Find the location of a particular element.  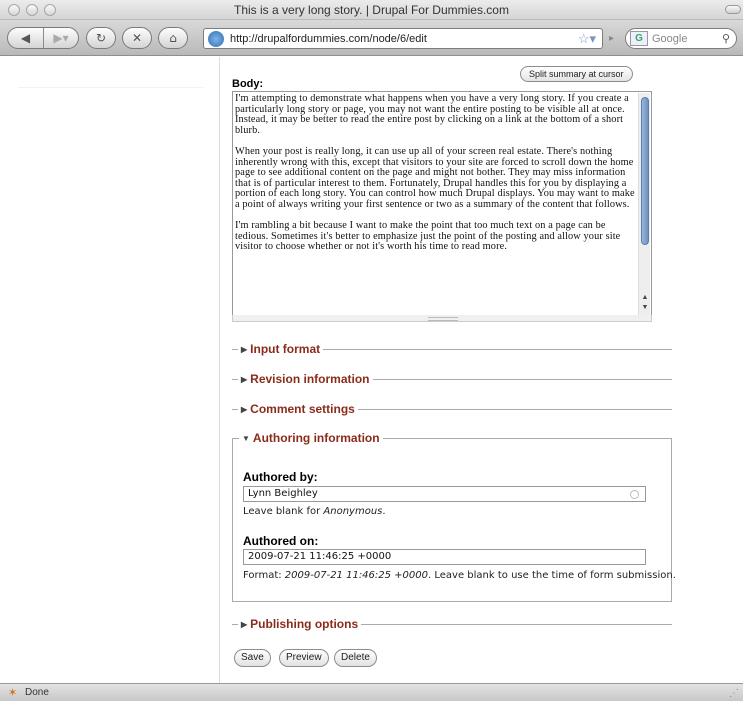

search-engine-icon: G is located at coordinates (639, 38).